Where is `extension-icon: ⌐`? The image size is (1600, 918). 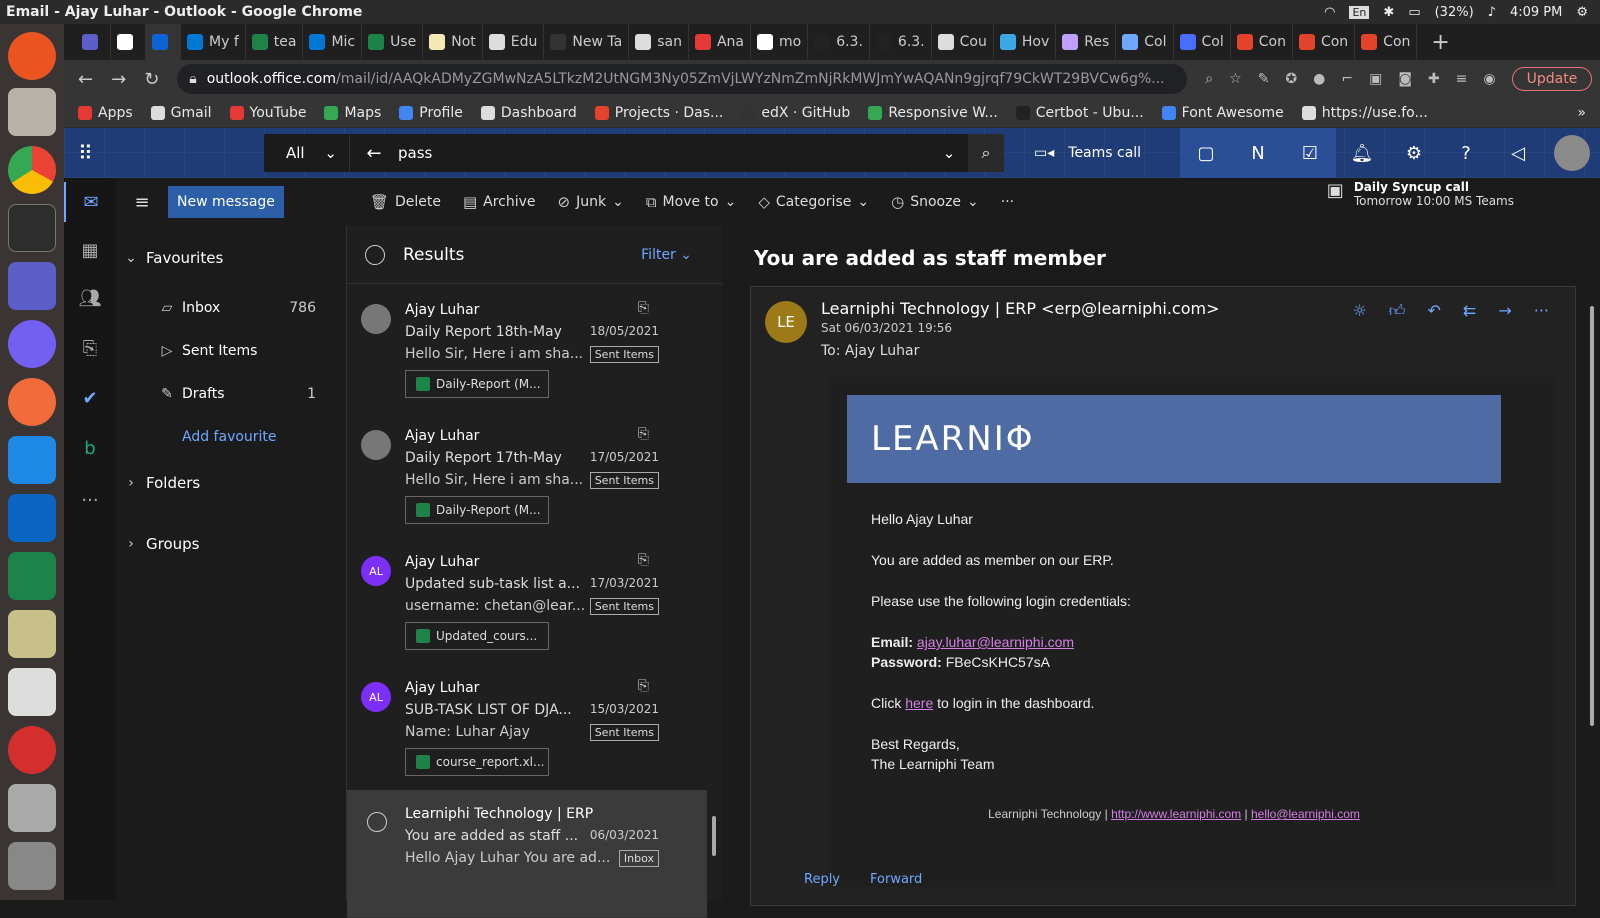 extension-icon: ⌐ is located at coordinates (1347, 79).